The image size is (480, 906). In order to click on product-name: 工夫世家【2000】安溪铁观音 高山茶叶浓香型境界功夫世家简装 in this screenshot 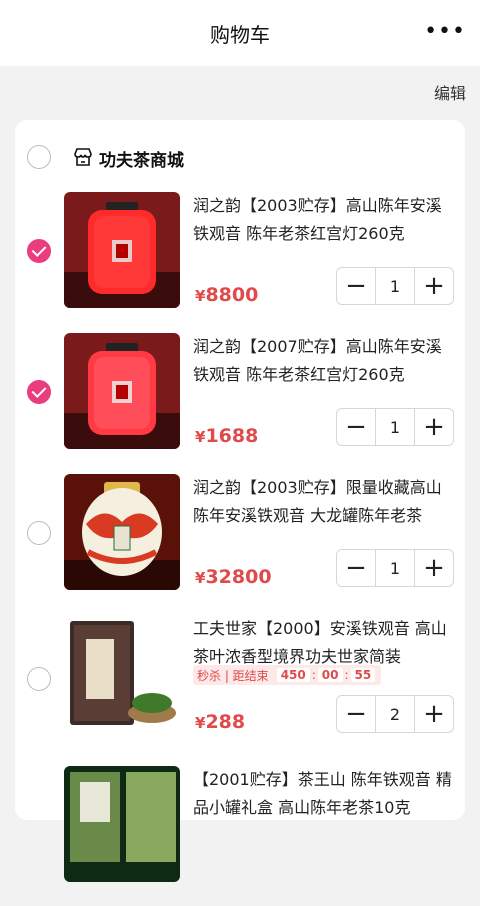, I will do `click(324, 643)`.